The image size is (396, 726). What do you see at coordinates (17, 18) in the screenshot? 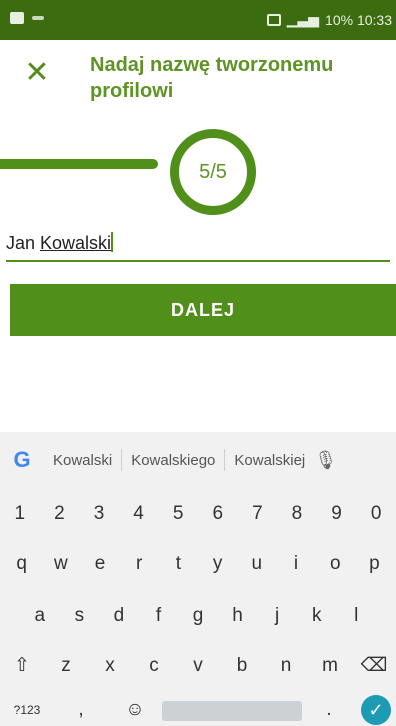
I see `notification-icon` at bounding box center [17, 18].